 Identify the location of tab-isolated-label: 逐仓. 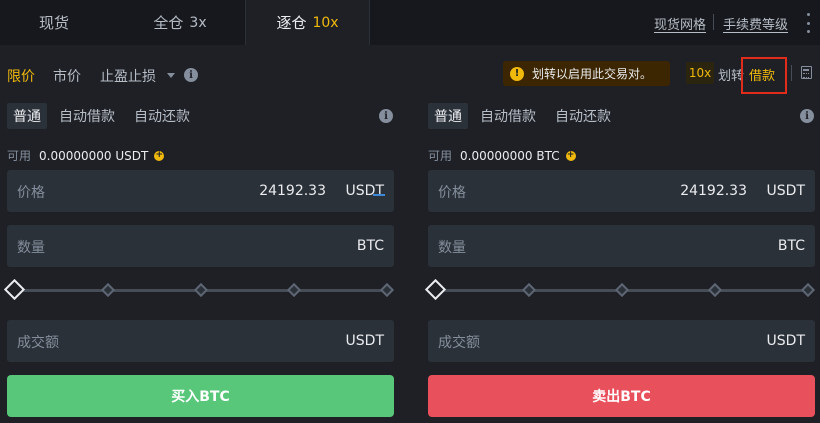
(291, 23).